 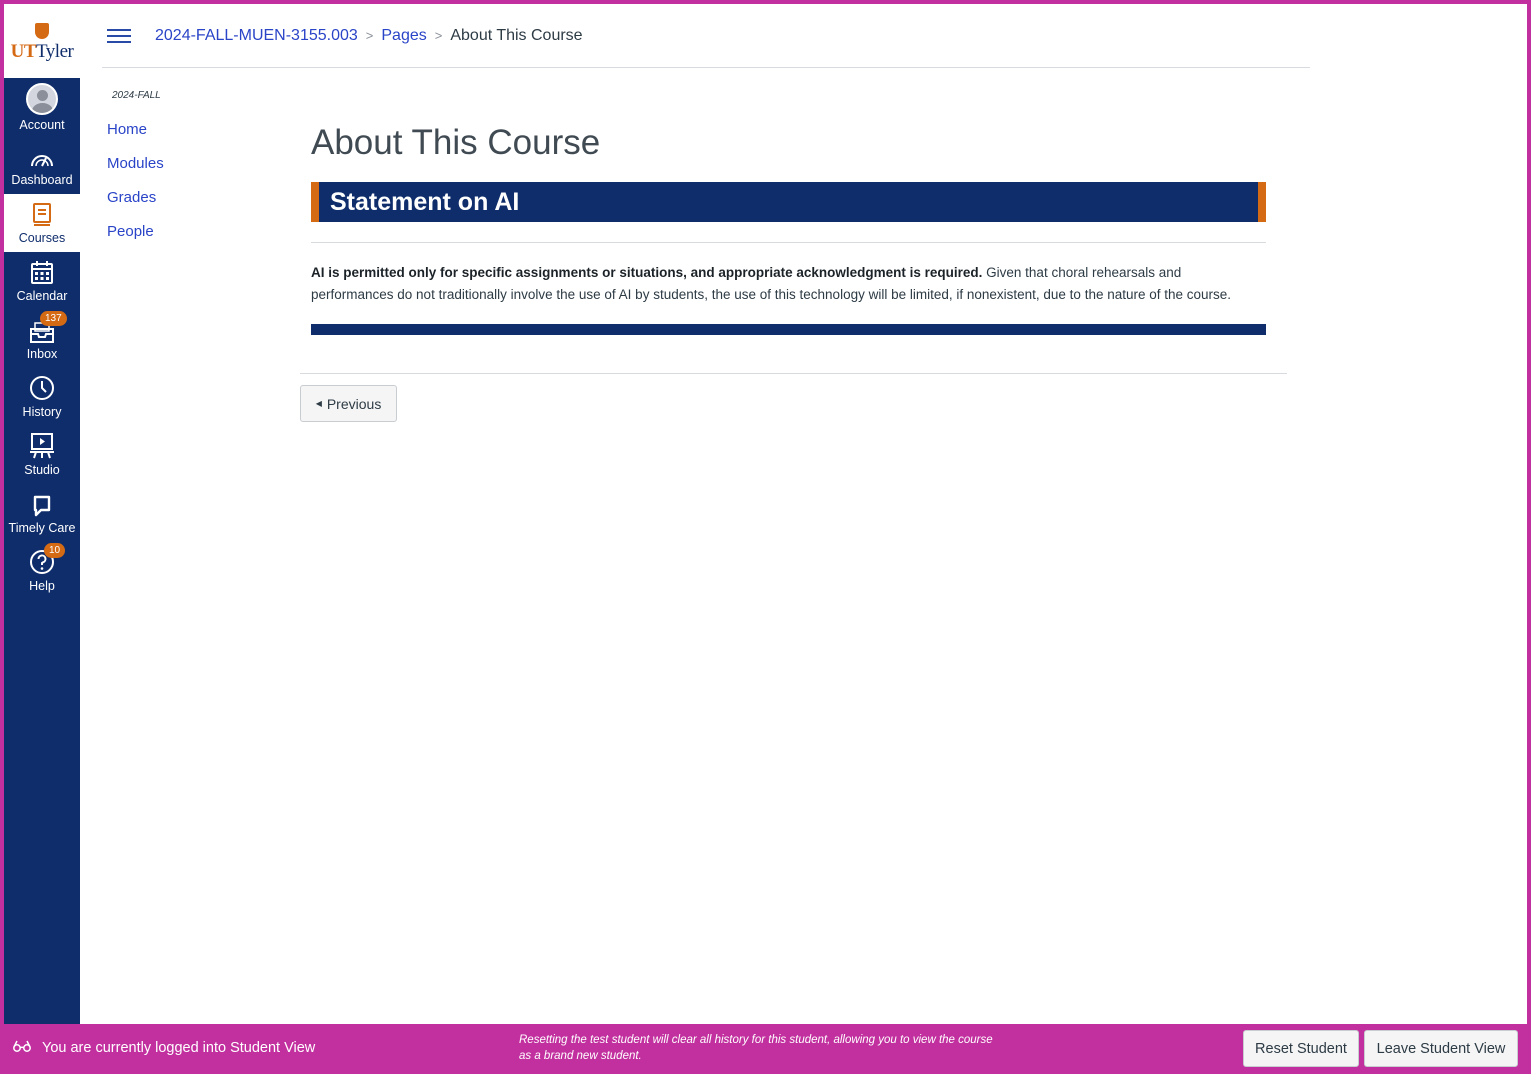 What do you see at coordinates (42, 31) in the screenshot?
I see `shield-icon` at bounding box center [42, 31].